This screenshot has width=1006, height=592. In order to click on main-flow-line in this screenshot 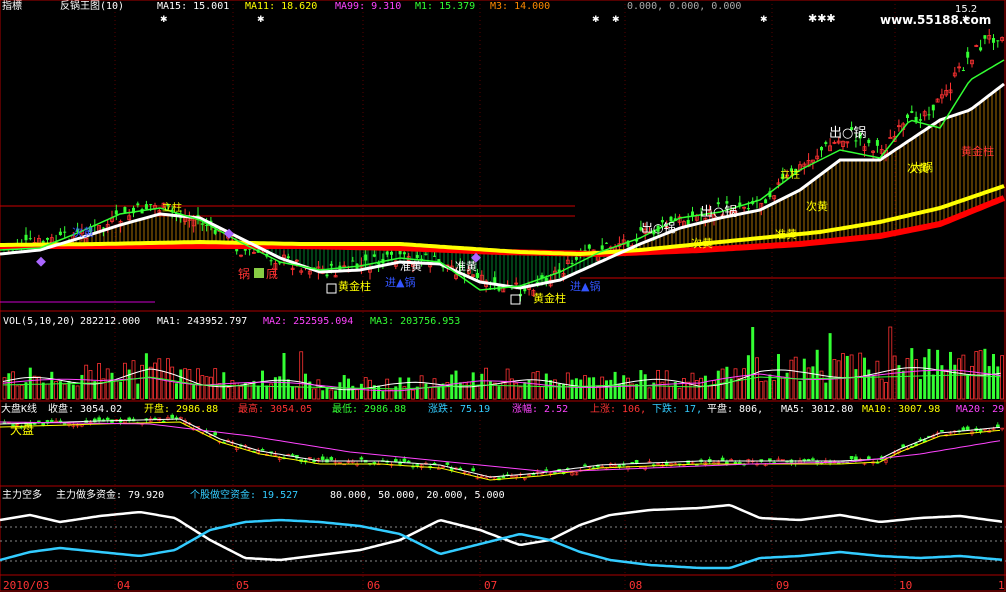, I will do `click(501, 532)`.